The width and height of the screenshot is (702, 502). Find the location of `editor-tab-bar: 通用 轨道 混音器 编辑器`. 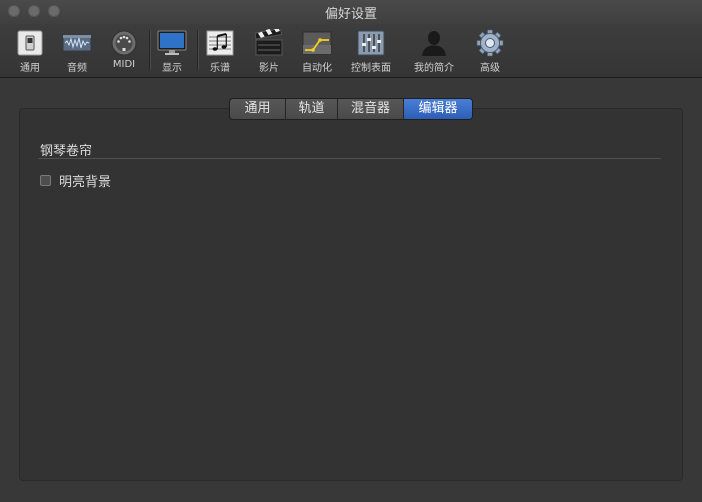

editor-tab-bar: 通用 轨道 混音器 编辑器 is located at coordinates (351, 109).